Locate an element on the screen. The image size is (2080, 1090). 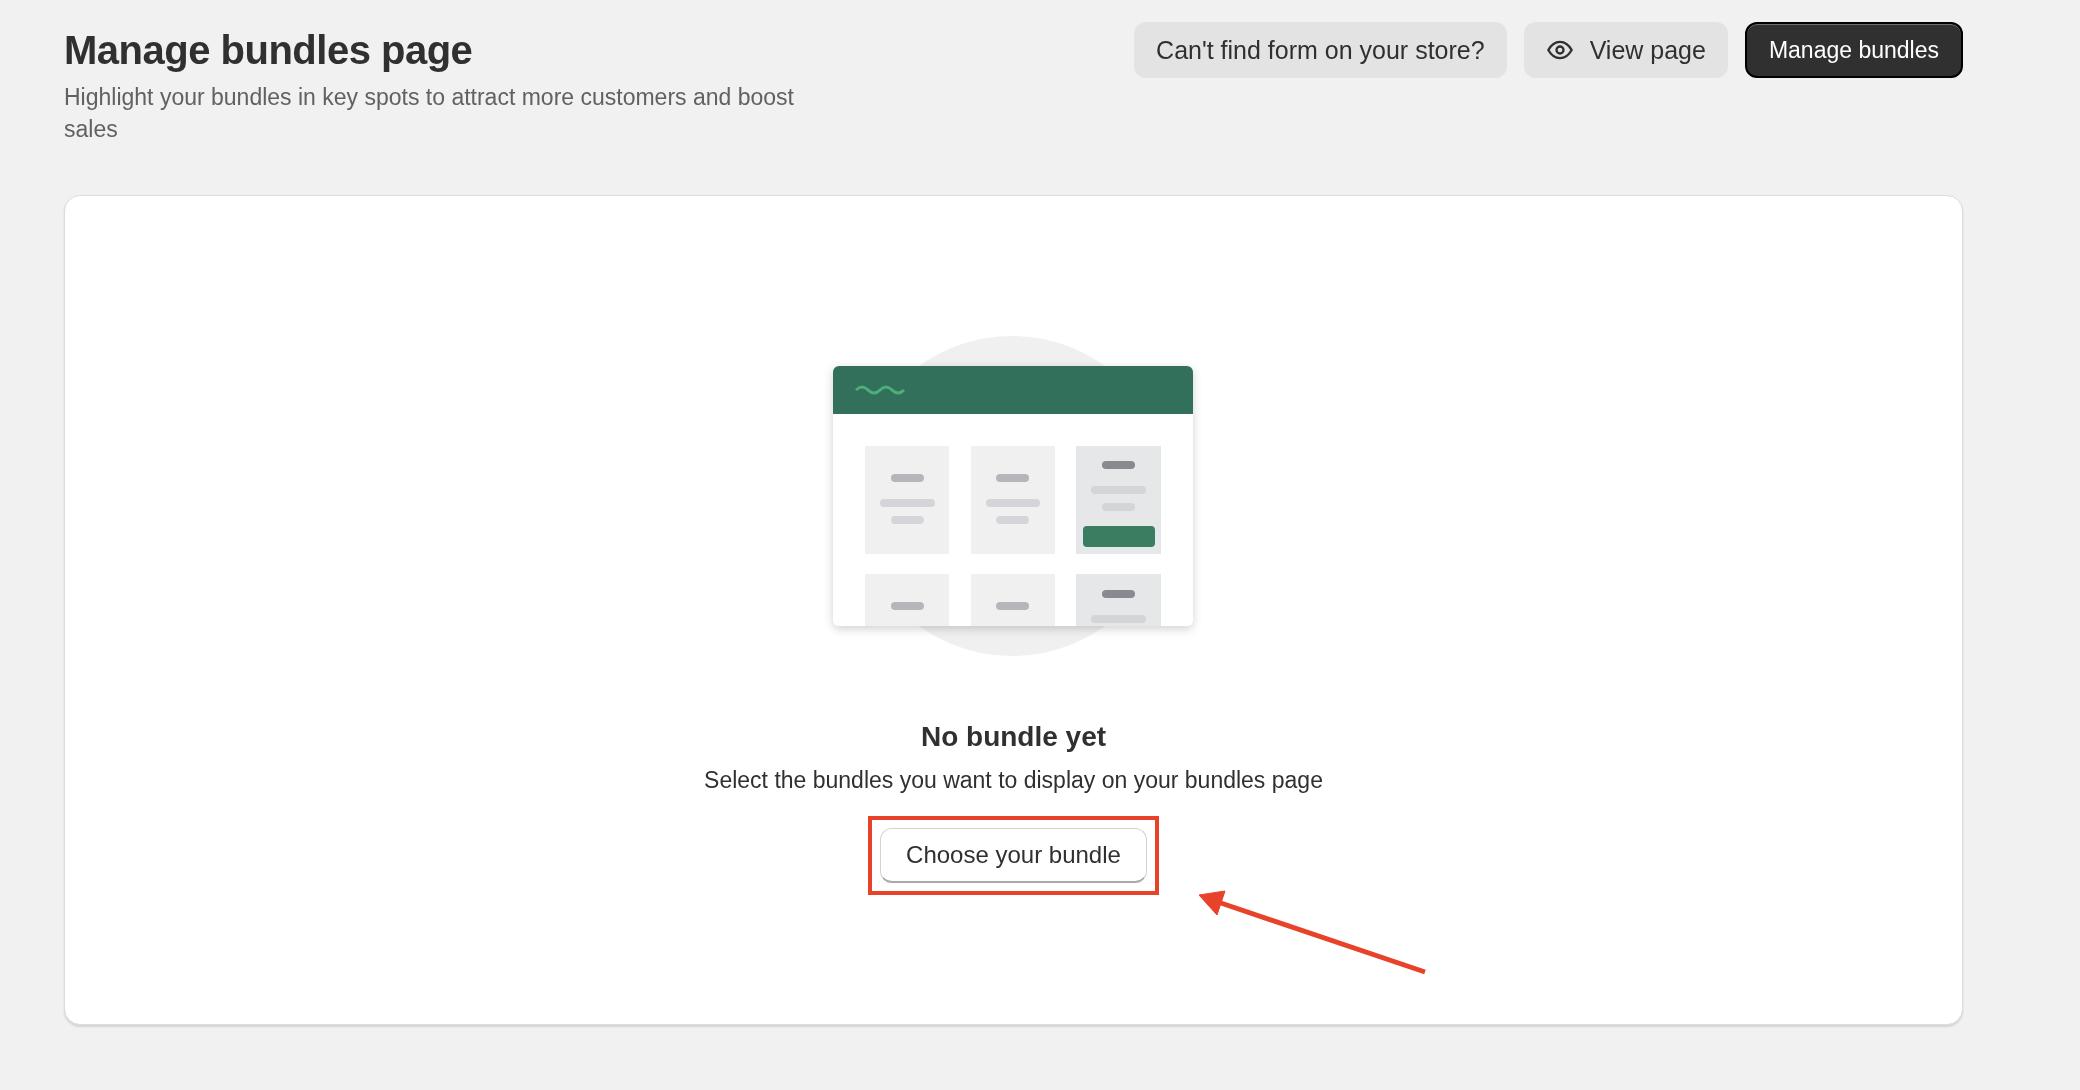
header-button: View page is located at coordinates (1625, 50).